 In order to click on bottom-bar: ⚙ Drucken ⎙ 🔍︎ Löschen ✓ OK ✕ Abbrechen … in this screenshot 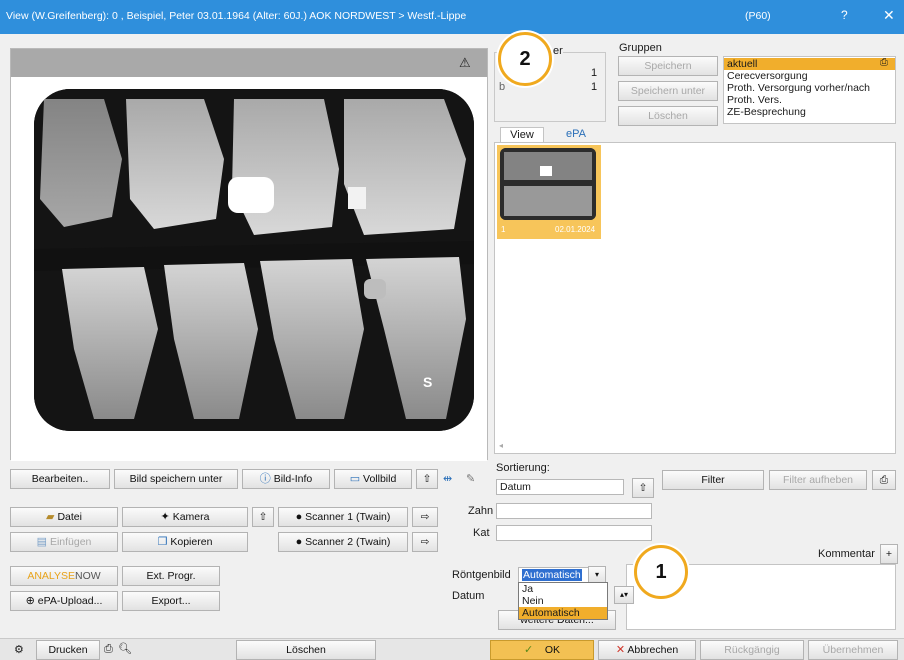, I will do `click(452, 649)`.